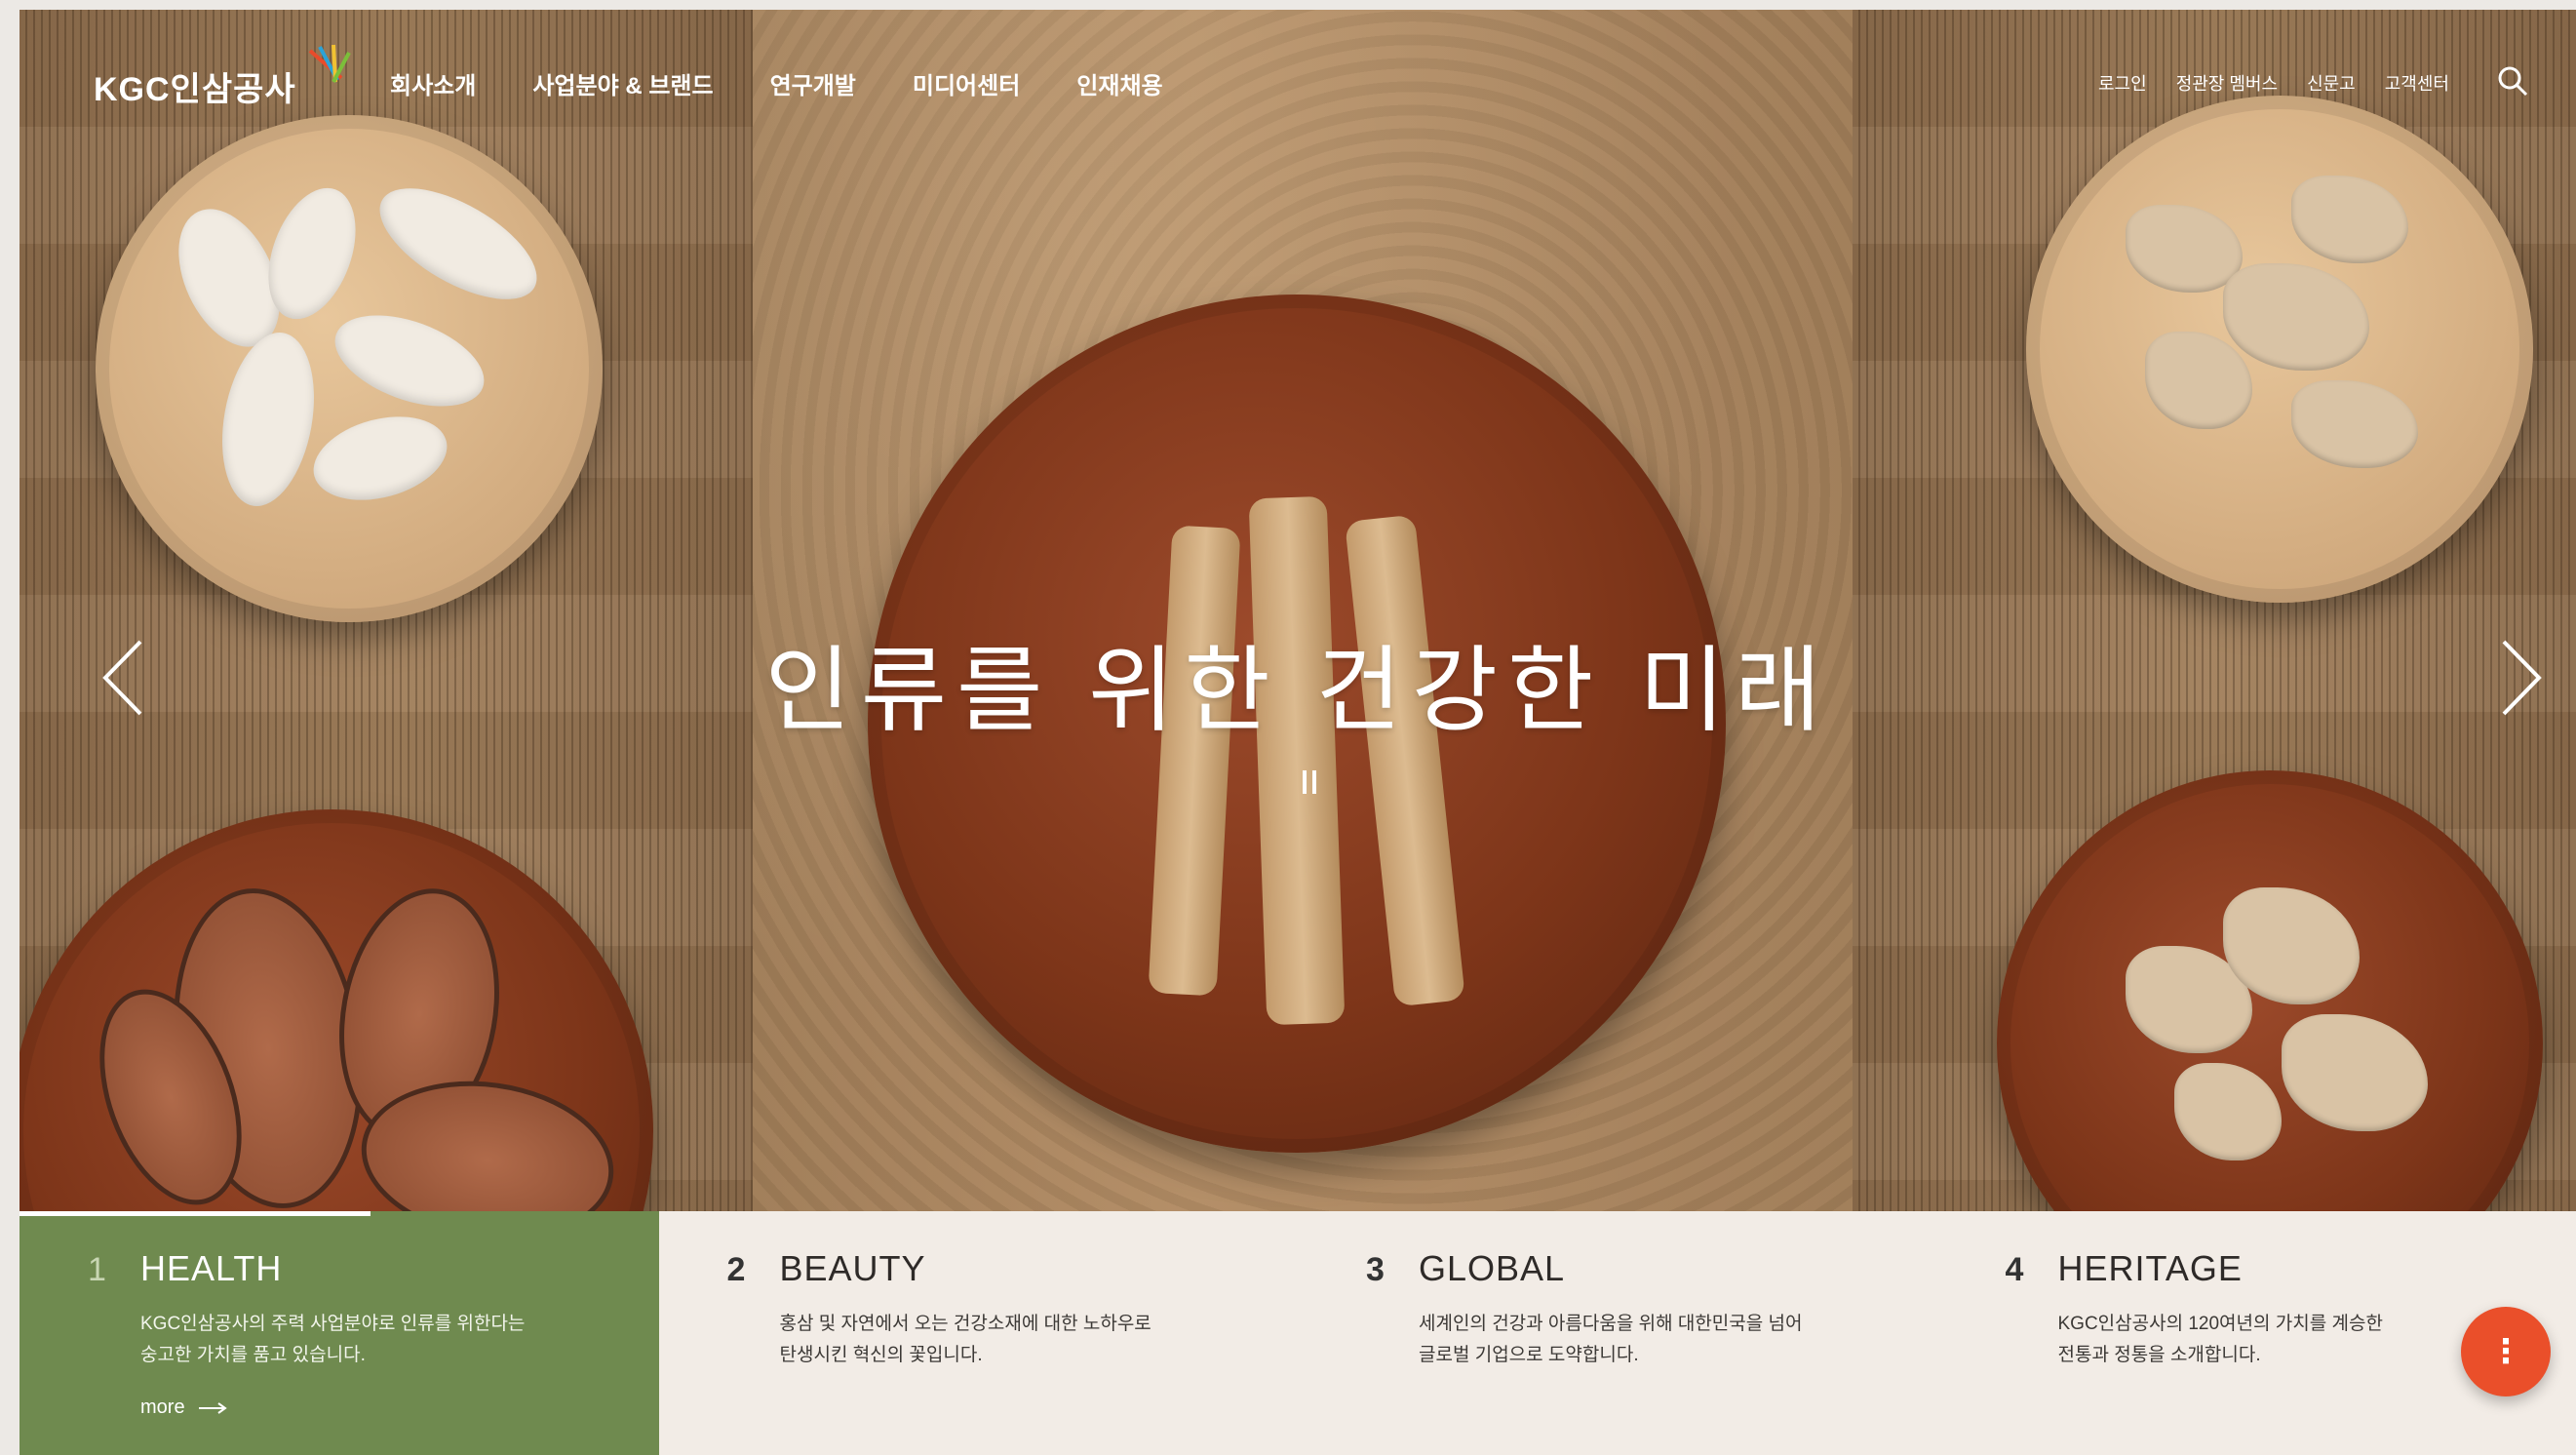 This screenshot has width=2576, height=1455. What do you see at coordinates (2122, 83) in the screenshot?
I see `util-login: 로그인` at bounding box center [2122, 83].